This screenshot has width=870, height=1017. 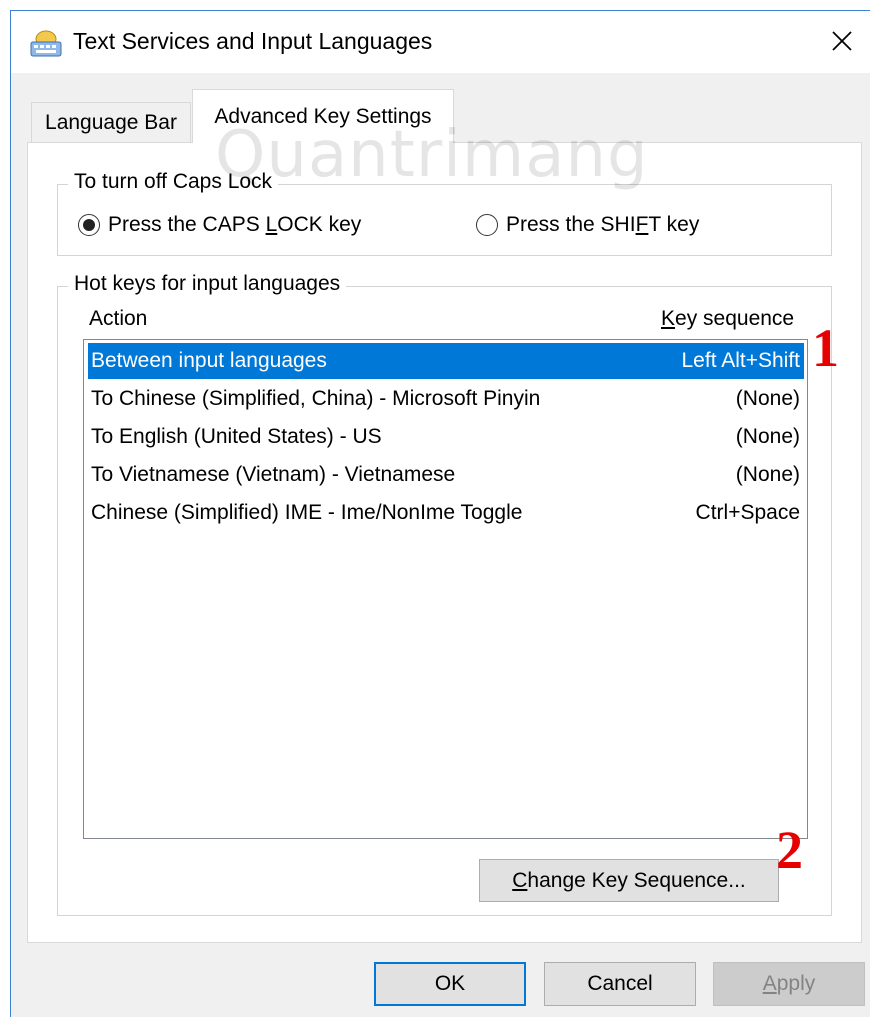 What do you see at coordinates (487, 225) in the screenshot?
I see `radio-button-unselected` at bounding box center [487, 225].